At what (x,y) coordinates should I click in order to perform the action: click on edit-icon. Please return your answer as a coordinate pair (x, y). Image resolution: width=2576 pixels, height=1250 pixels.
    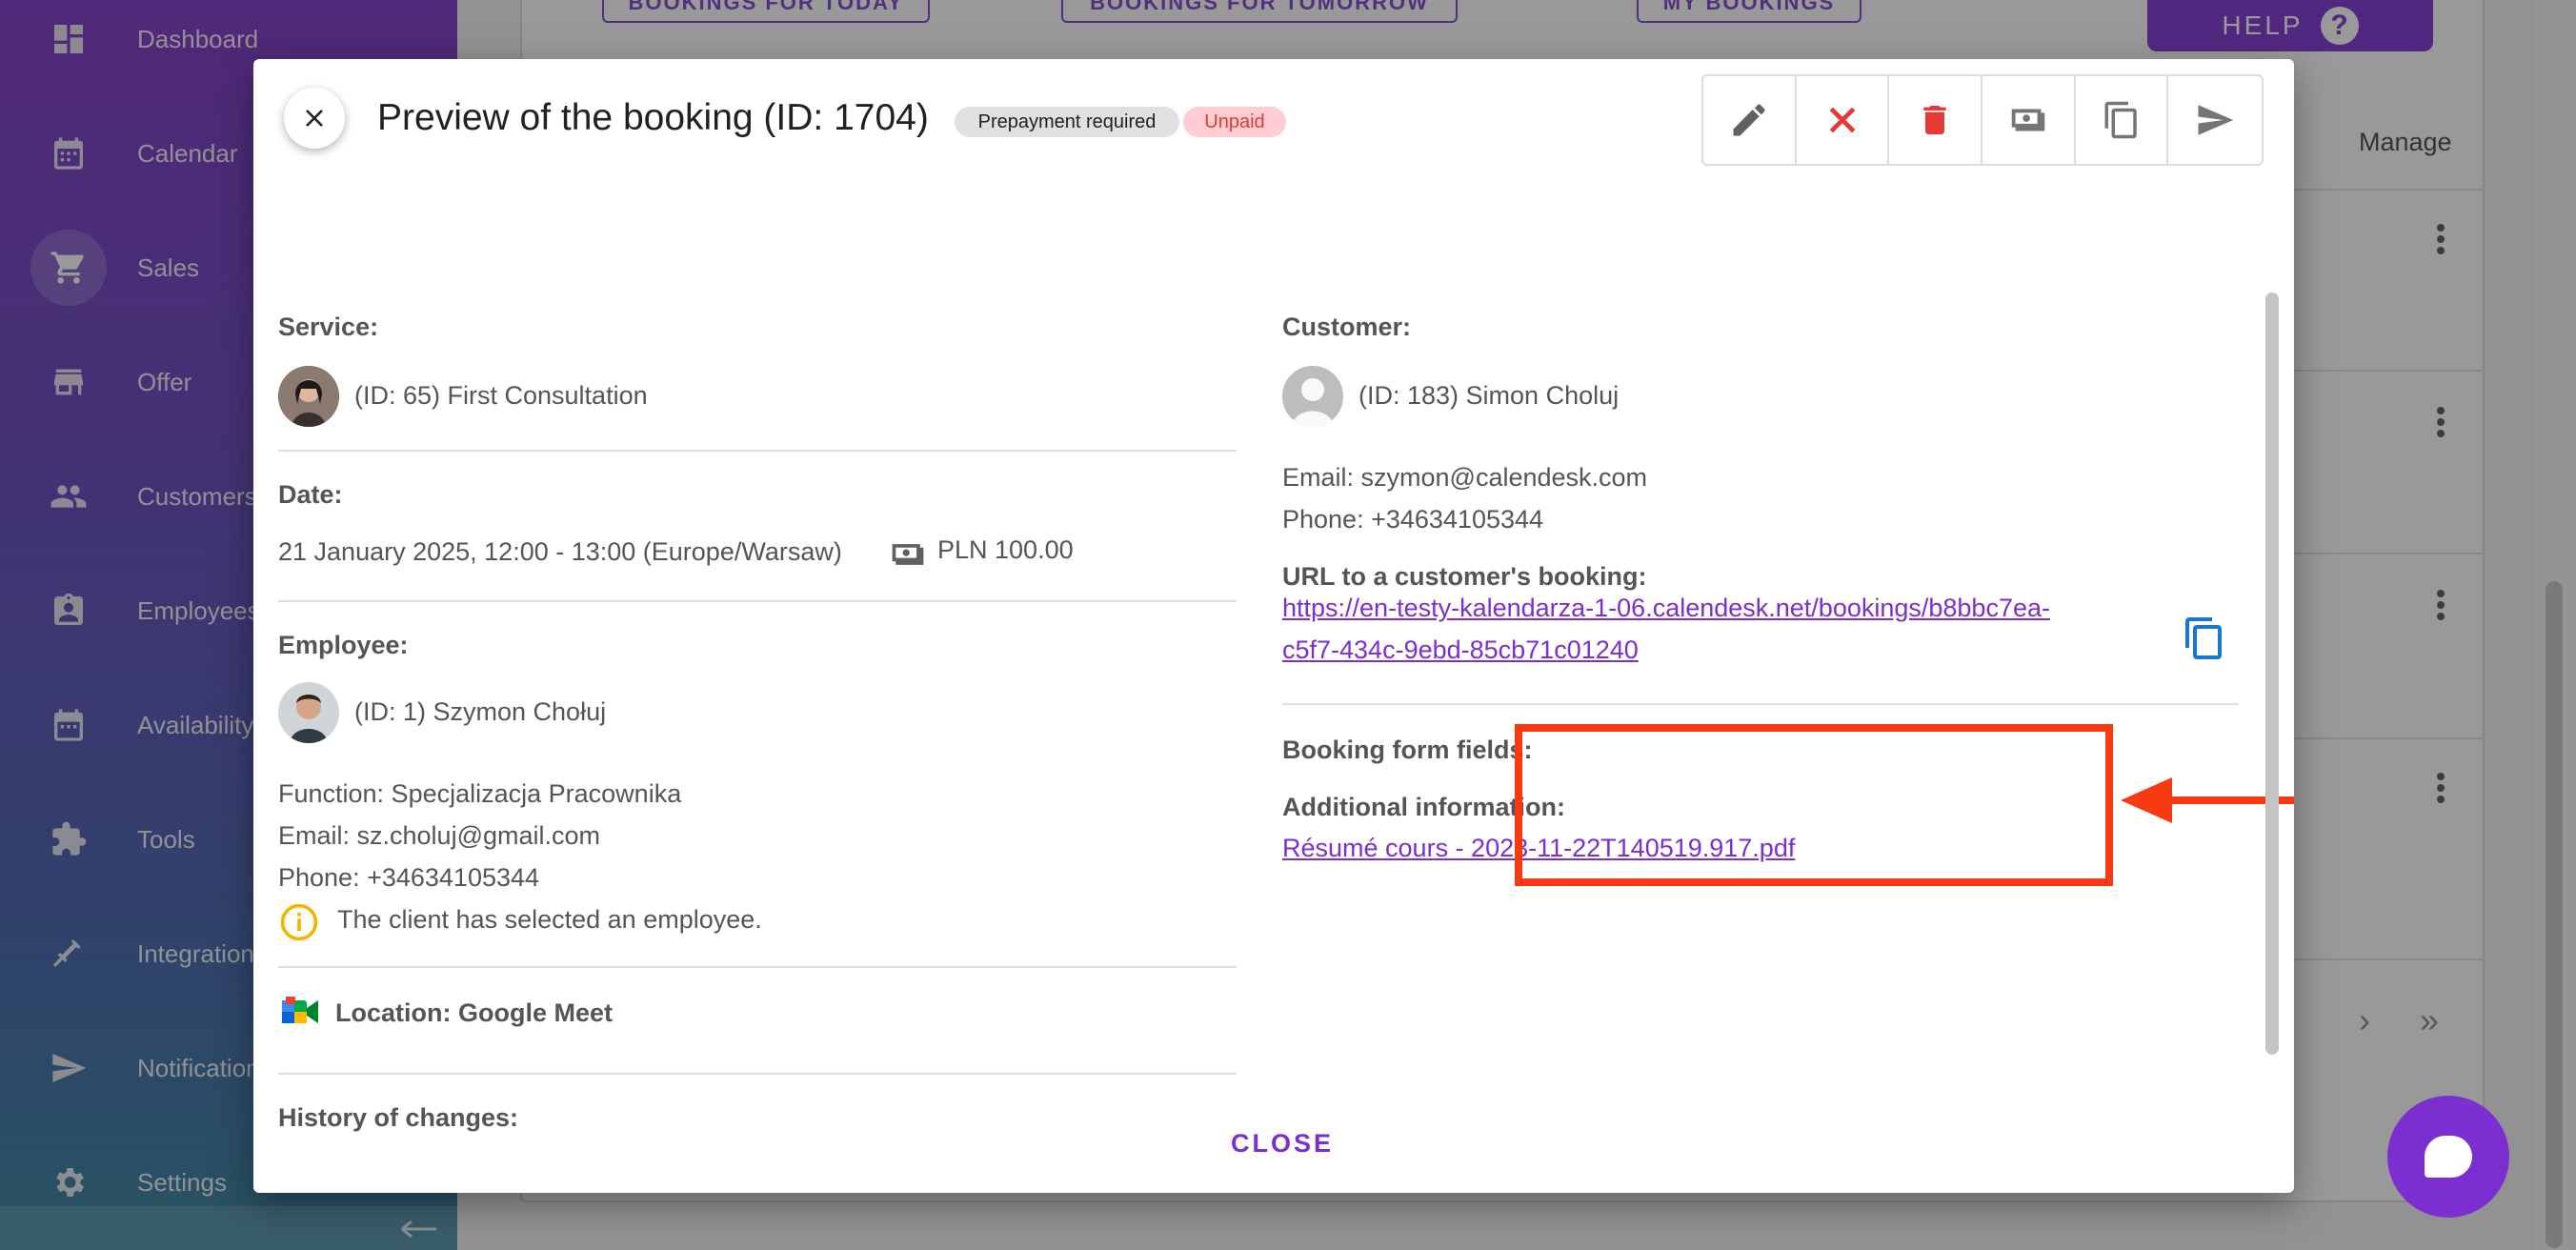
    Looking at the image, I should click on (1749, 120).